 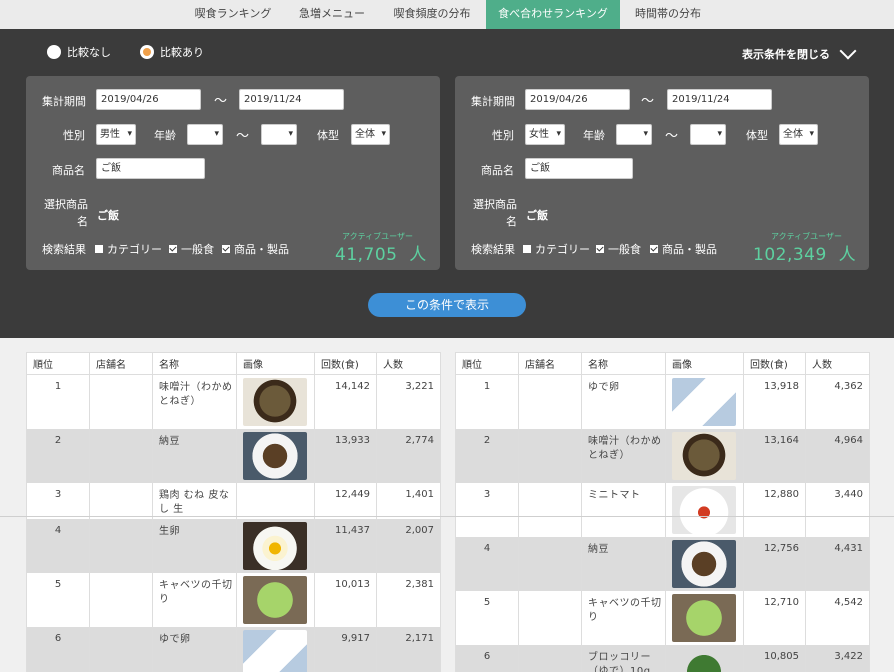 What do you see at coordinates (662, 658) in the screenshot?
I see `table-row: 6 ブロッコリー（ゆで）10g 10,805 3,422` at bounding box center [662, 658].